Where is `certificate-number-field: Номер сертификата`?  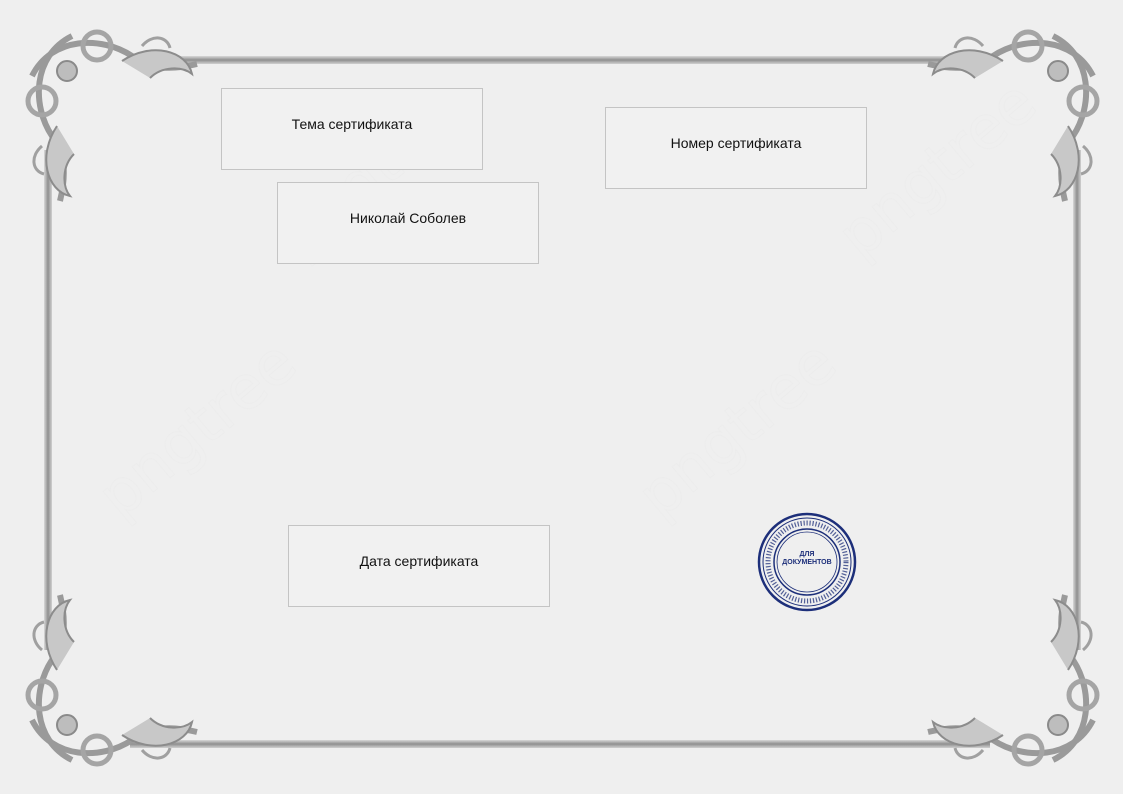 certificate-number-field: Номер сертификата is located at coordinates (736, 148).